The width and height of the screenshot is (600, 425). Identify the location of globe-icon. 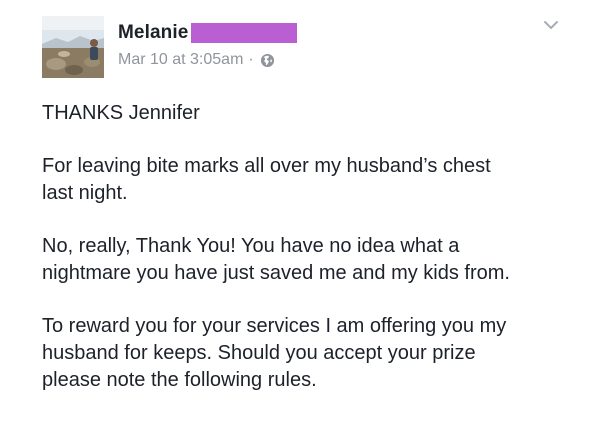
(267, 60).